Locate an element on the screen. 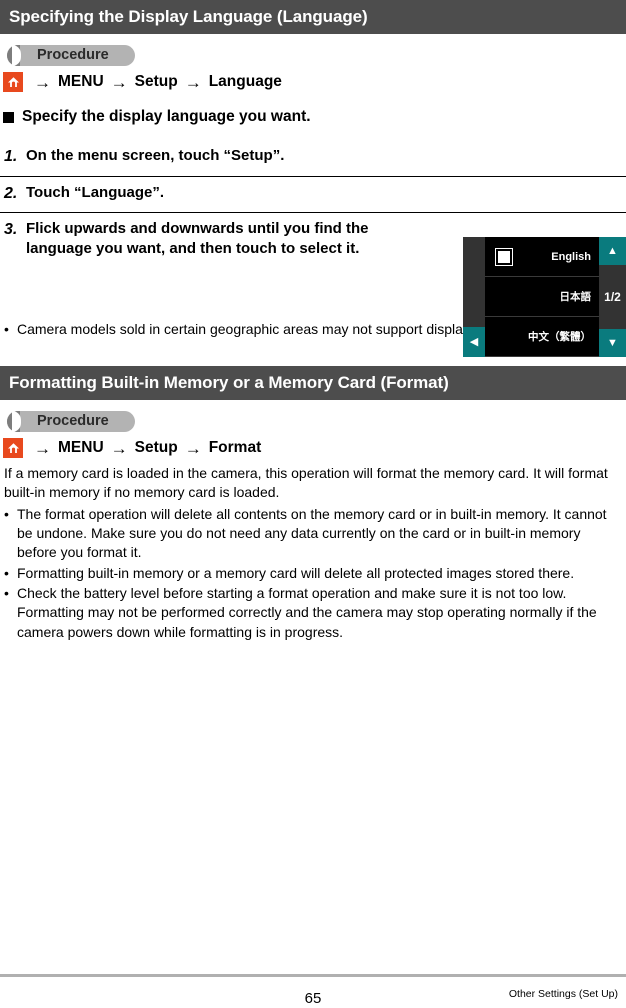 This screenshot has height=1008, width=626. subheading-text: Specify the display language you want. is located at coordinates (166, 116).